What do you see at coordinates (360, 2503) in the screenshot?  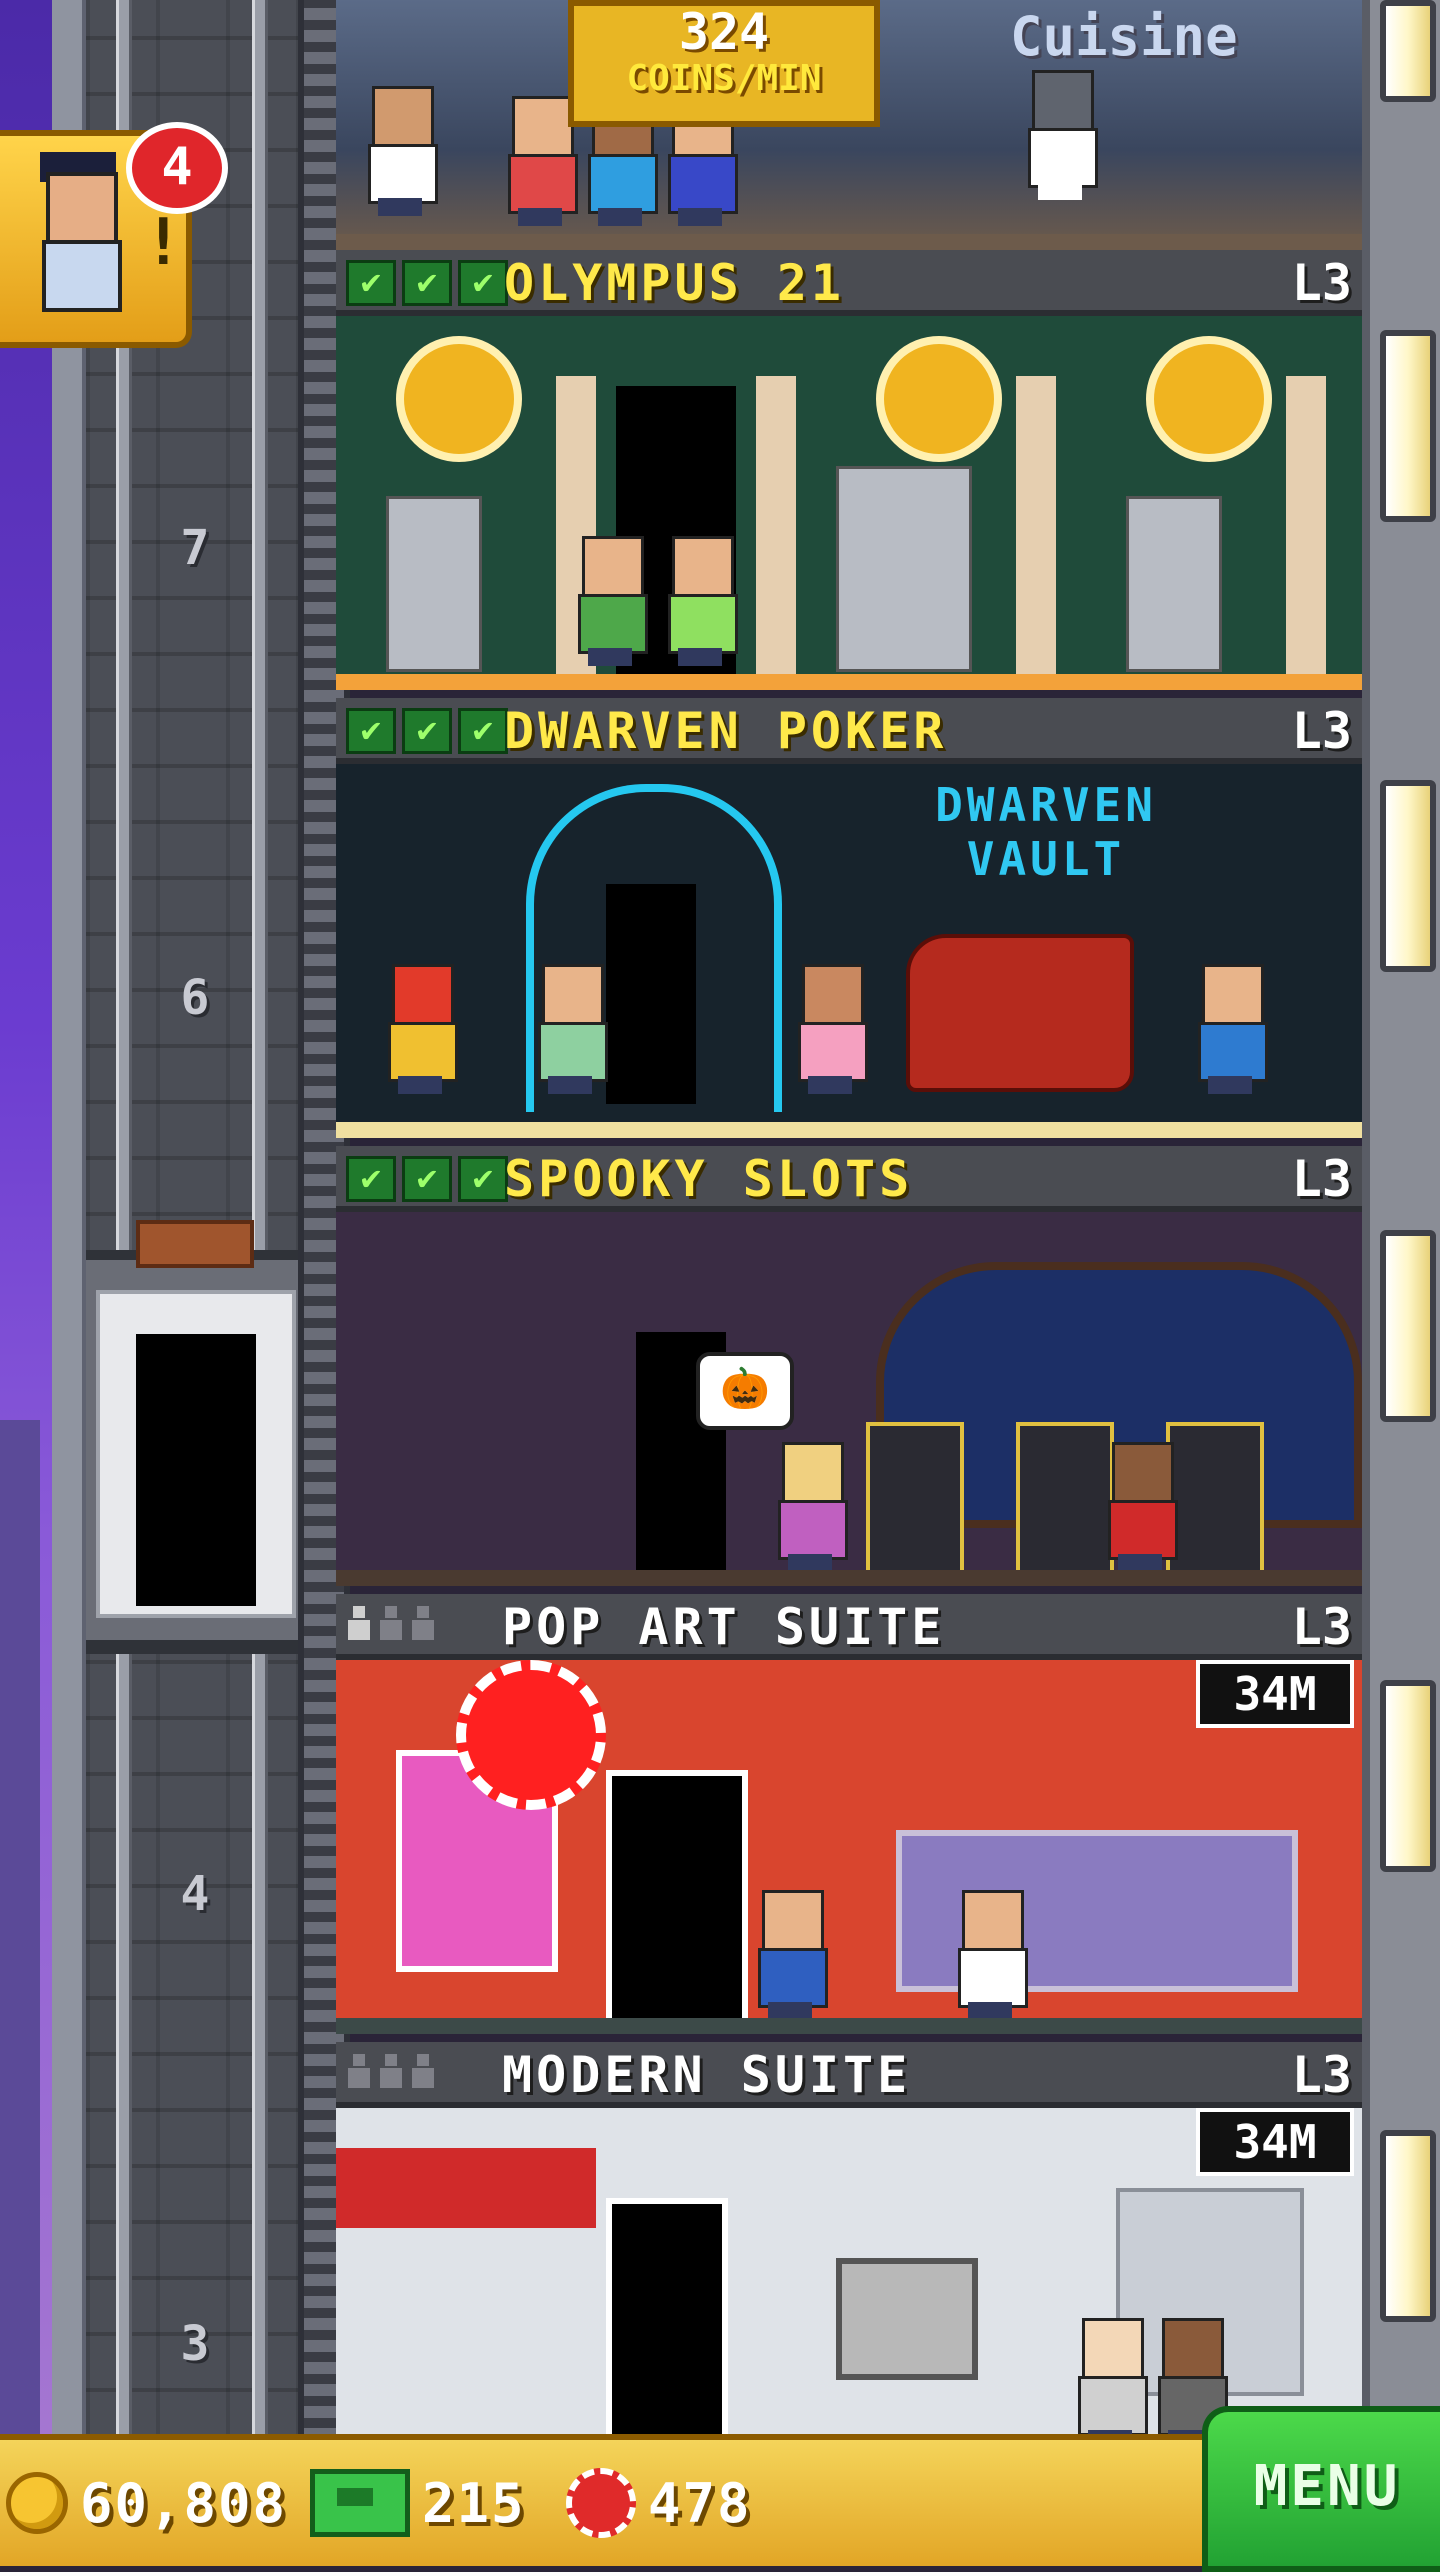 I see `tower-bux-icon` at bounding box center [360, 2503].